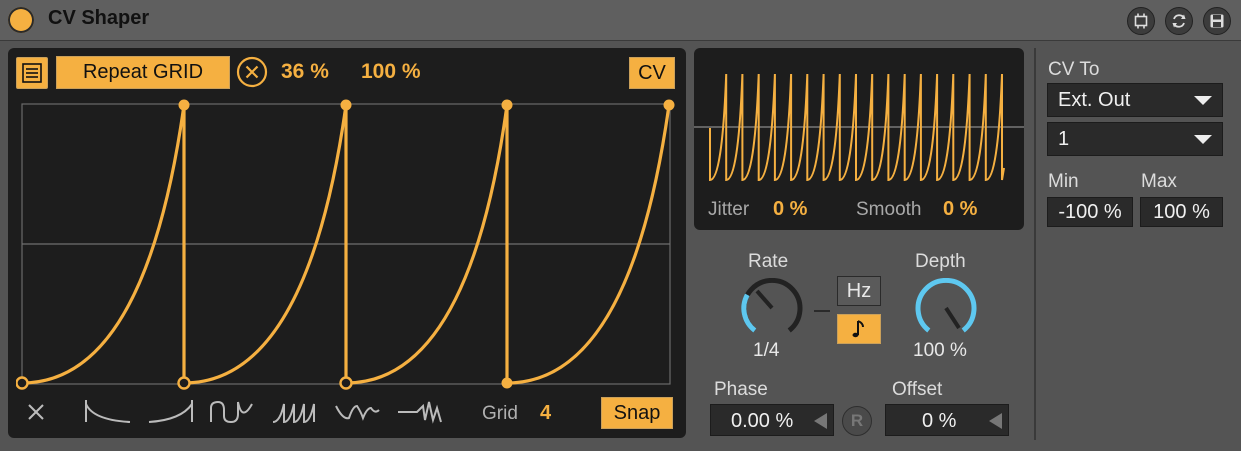 The height and width of the screenshot is (451, 1241). What do you see at coordinates (940, 261) in the screenshot?
I see `depth-label: Depth` at bounding box center [940, 261].